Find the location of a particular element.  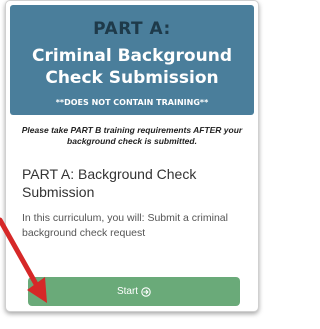

banner-title-line-2: Check Submission is located at coordinates (132, 78).